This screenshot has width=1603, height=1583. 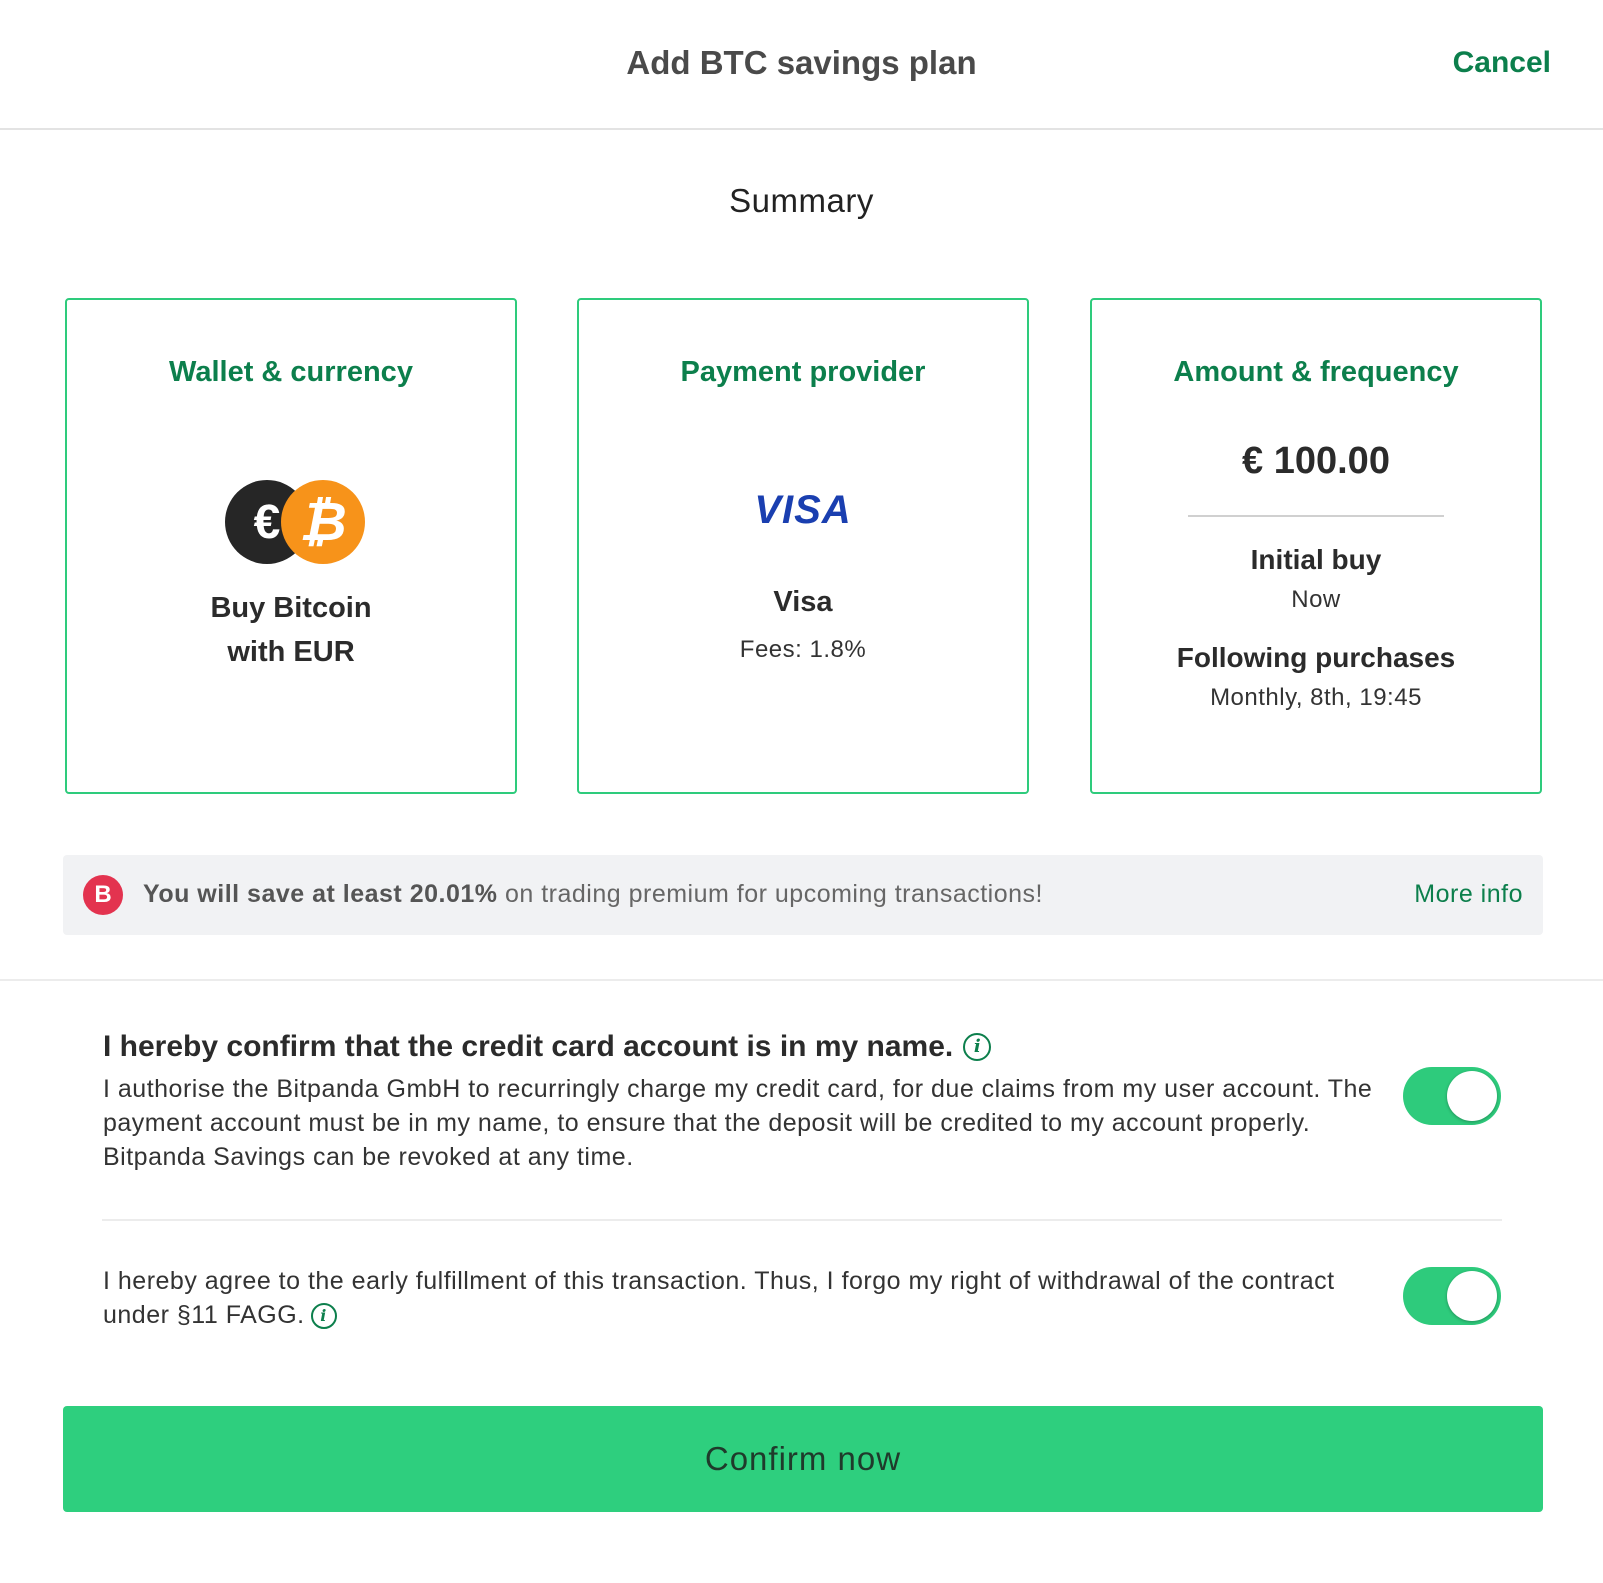 I want to click on early-fulfillment-toggle, so click(x=1452, y=1296).